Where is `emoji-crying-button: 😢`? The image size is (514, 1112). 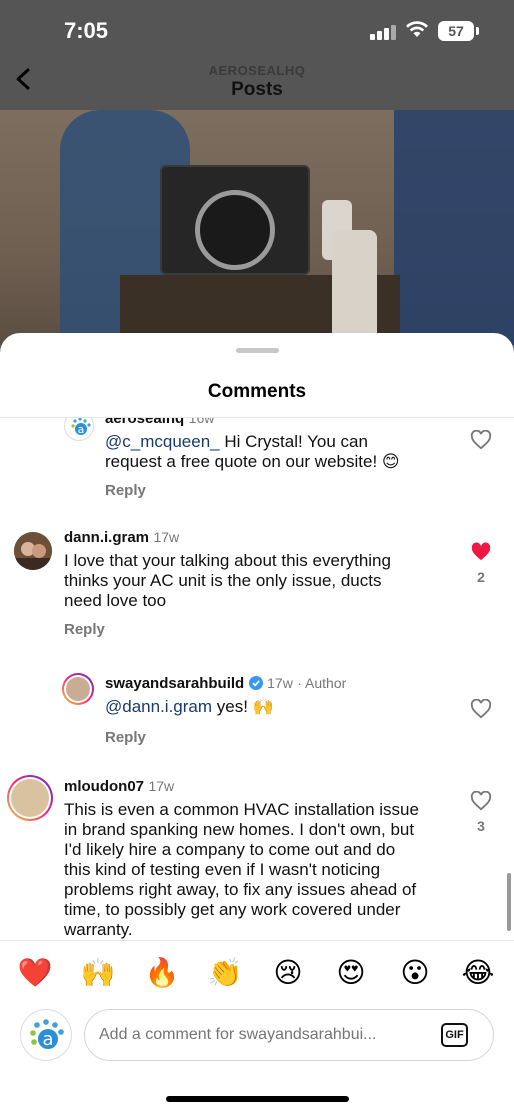 emoji-crying-button: 😢 is located at coordinates (288, 973).